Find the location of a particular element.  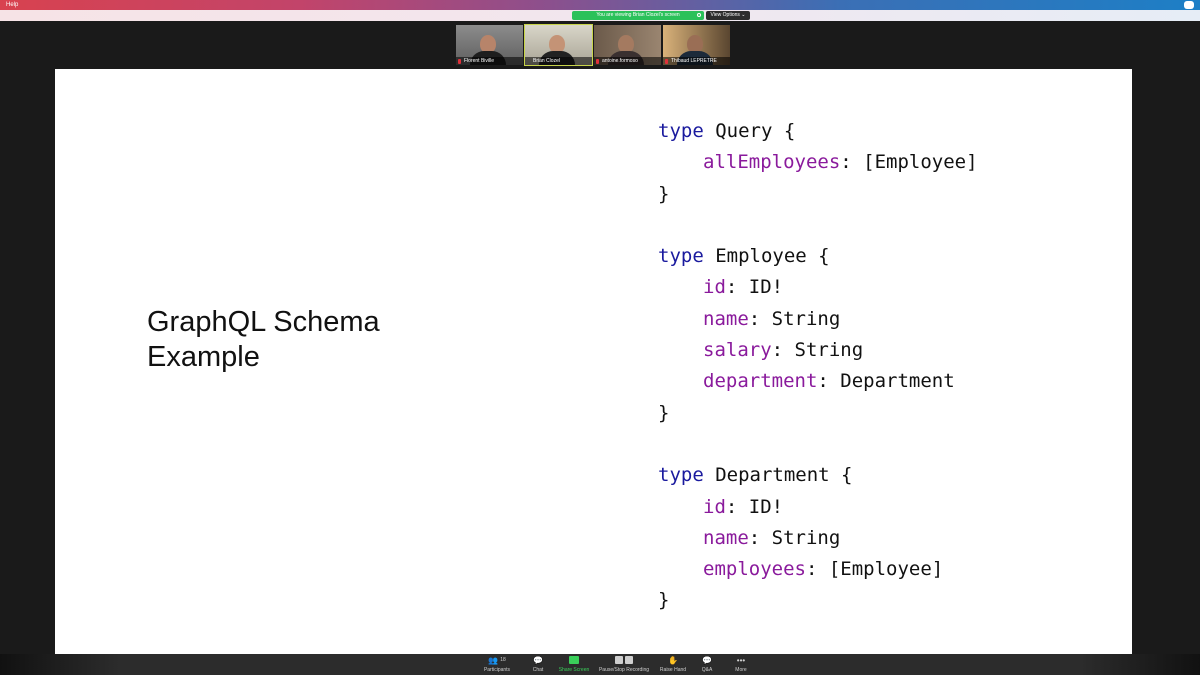

code-line: type Employee { is located at coordinates (818, 256).